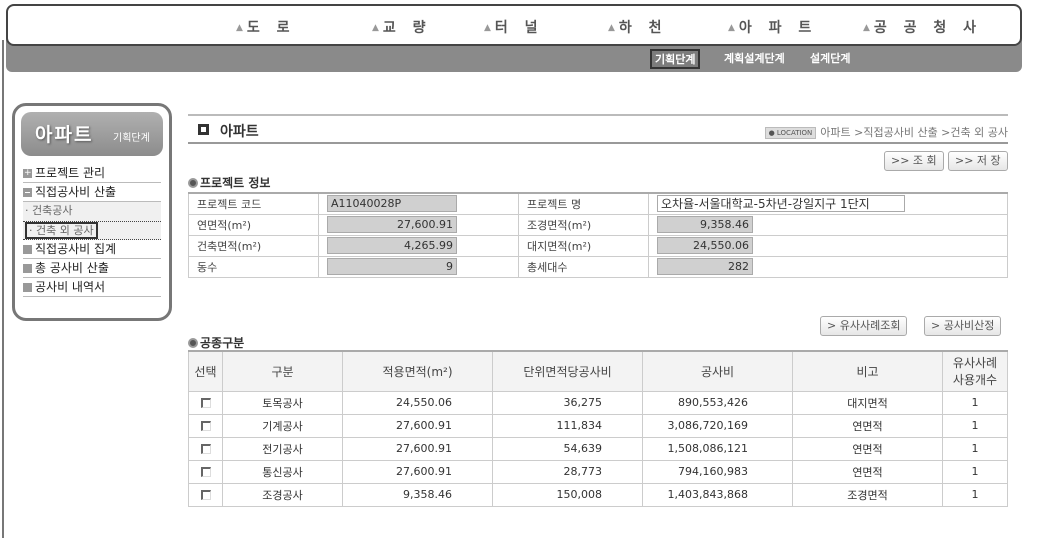 The height and width of the screenshot is (538, 1058). I want to click on breadcrumb: ● LOCATION 아파트 >직접공사비 산출 >건축 외 공사, so click(886, 132).